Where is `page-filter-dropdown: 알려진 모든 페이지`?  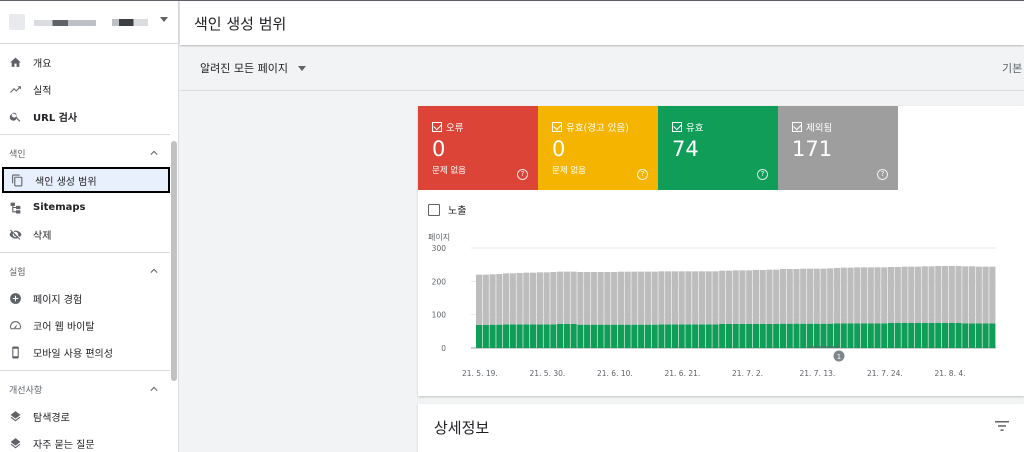 page-filter-dropdown: 알려진 모든 페이지 is located at coordinates (253, 68).